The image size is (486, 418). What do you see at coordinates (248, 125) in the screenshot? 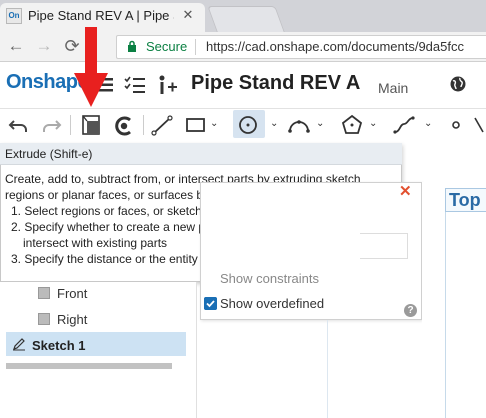
I see `circle-icon` at bounding box center [248, 125].